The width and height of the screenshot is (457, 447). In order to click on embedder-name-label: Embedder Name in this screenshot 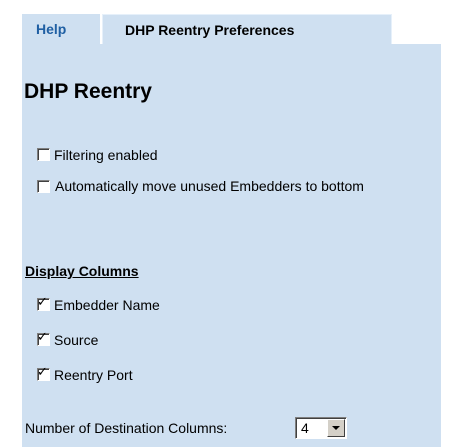, I will do `click(107, 305)`.